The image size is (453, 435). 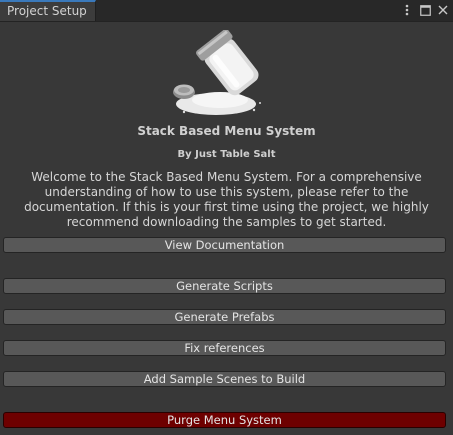 What do you see at coordinates (217, 72) in the screenshot?
I see `salt-shaker-logo` at bounding box center [217, 72].